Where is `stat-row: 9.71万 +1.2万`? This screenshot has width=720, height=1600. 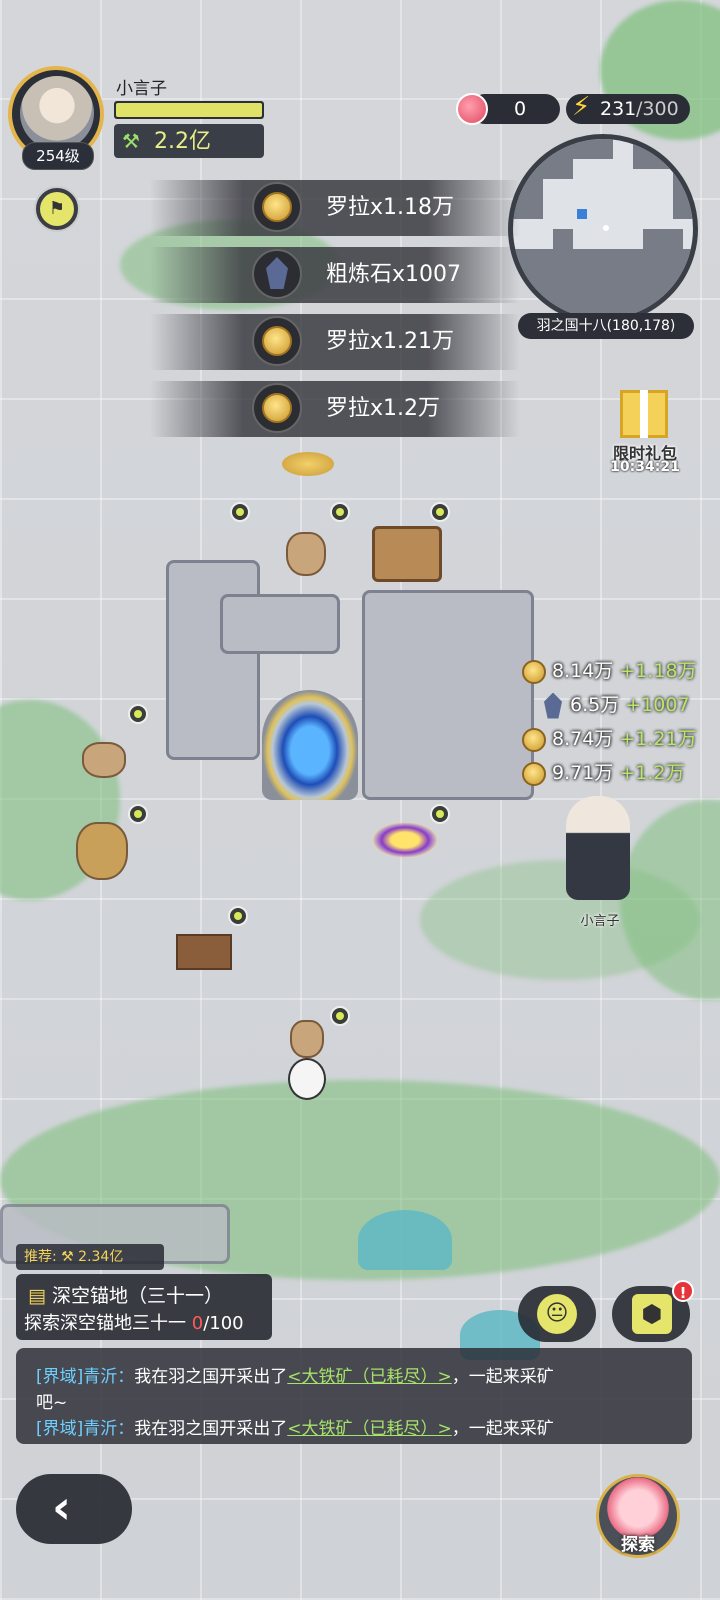 stat-row: 9.71万 +1.2万 is located at coordinates (603, 773).